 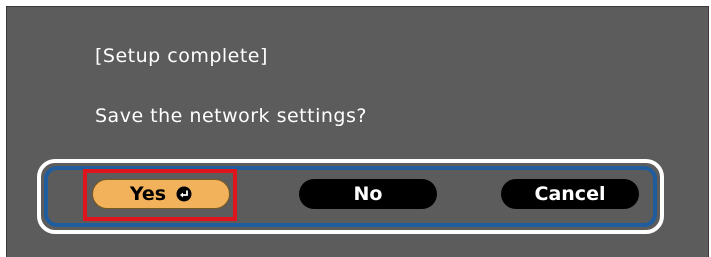 I want to click on cancel-button-label: Cancel, so click(x=570, y=194).